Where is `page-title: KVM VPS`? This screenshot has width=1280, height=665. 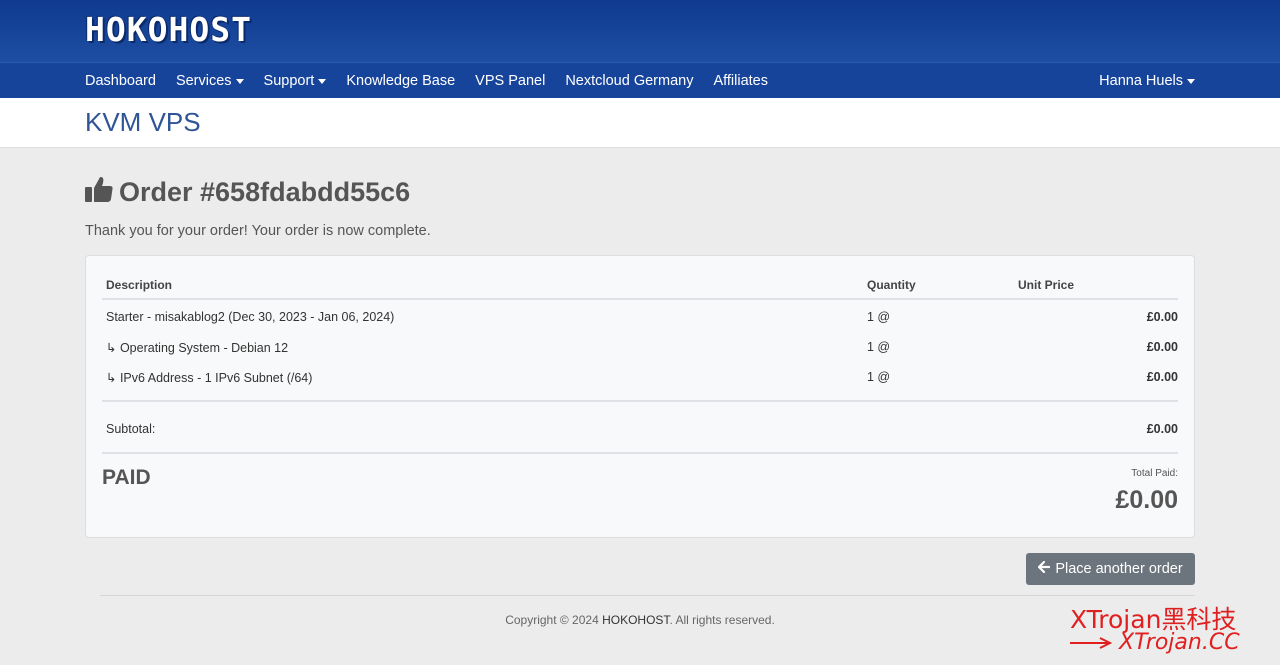
page-title: KVM VPS is located at coordinates (143, 122).